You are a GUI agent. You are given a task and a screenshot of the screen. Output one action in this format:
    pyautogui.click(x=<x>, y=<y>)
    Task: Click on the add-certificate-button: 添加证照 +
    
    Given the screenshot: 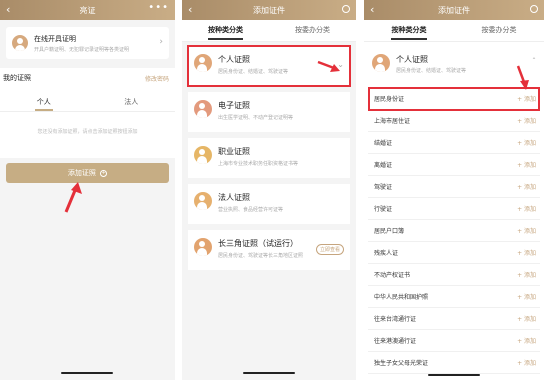 What is the action you would take?
    pyautogui.click(x=87, y=173)
    